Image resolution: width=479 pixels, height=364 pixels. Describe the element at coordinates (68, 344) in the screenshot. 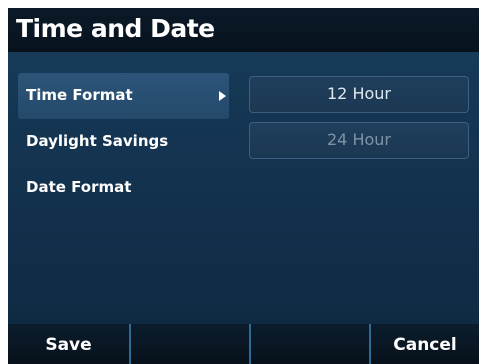

I see `save-button: Save` at that location.